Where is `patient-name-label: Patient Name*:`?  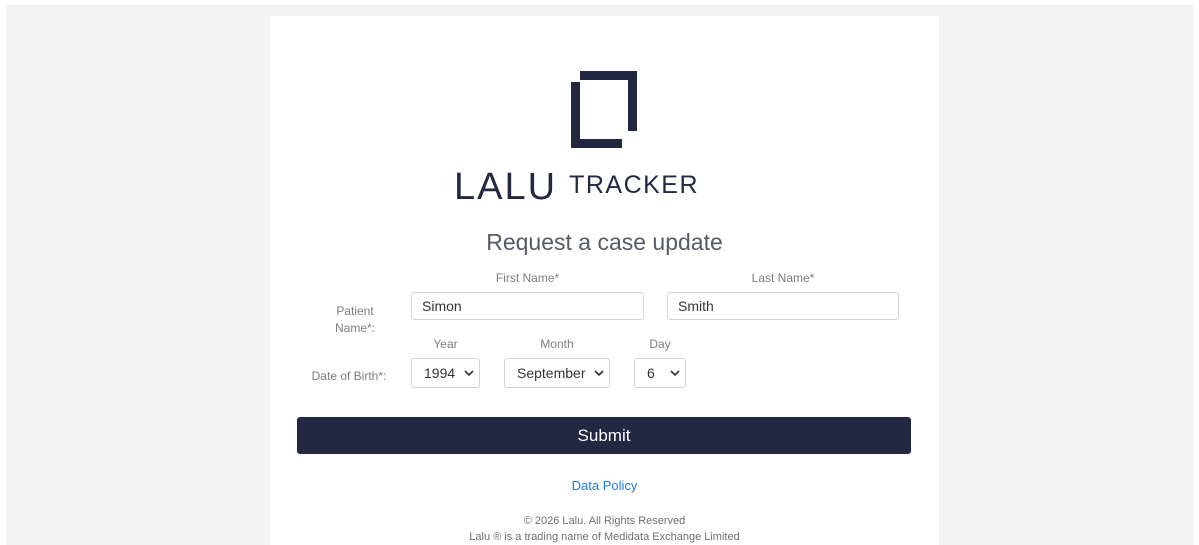 patient-name-label: Patient Name*: is located at coordinates (354, 319).